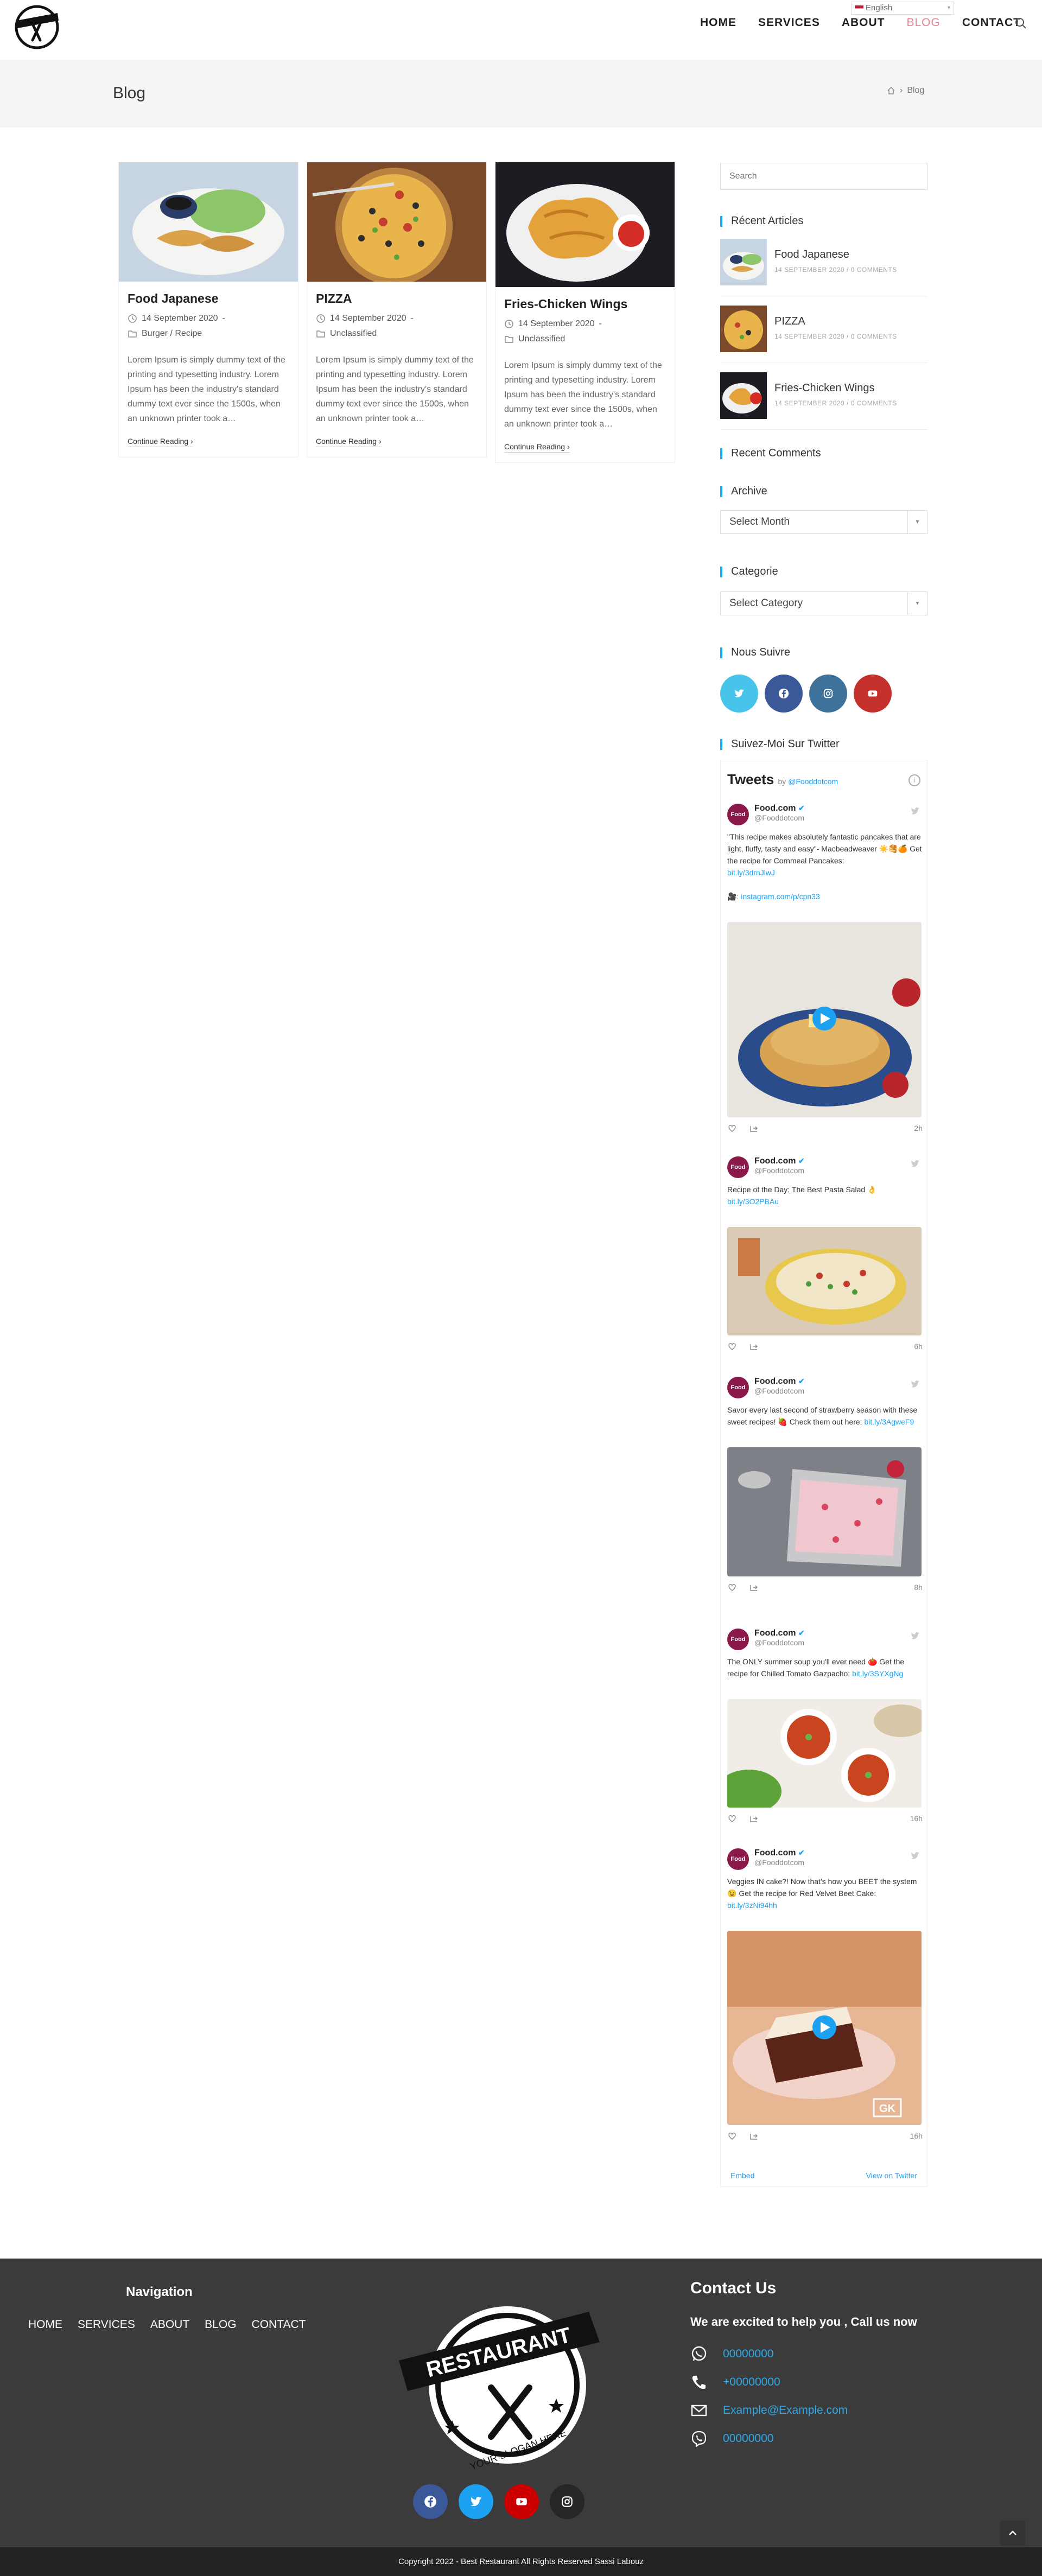  I want to click on recent-article-item: PIZZA 14 SEPTEMBER 2020 / 0 COMMENTS, so click(824, 332).